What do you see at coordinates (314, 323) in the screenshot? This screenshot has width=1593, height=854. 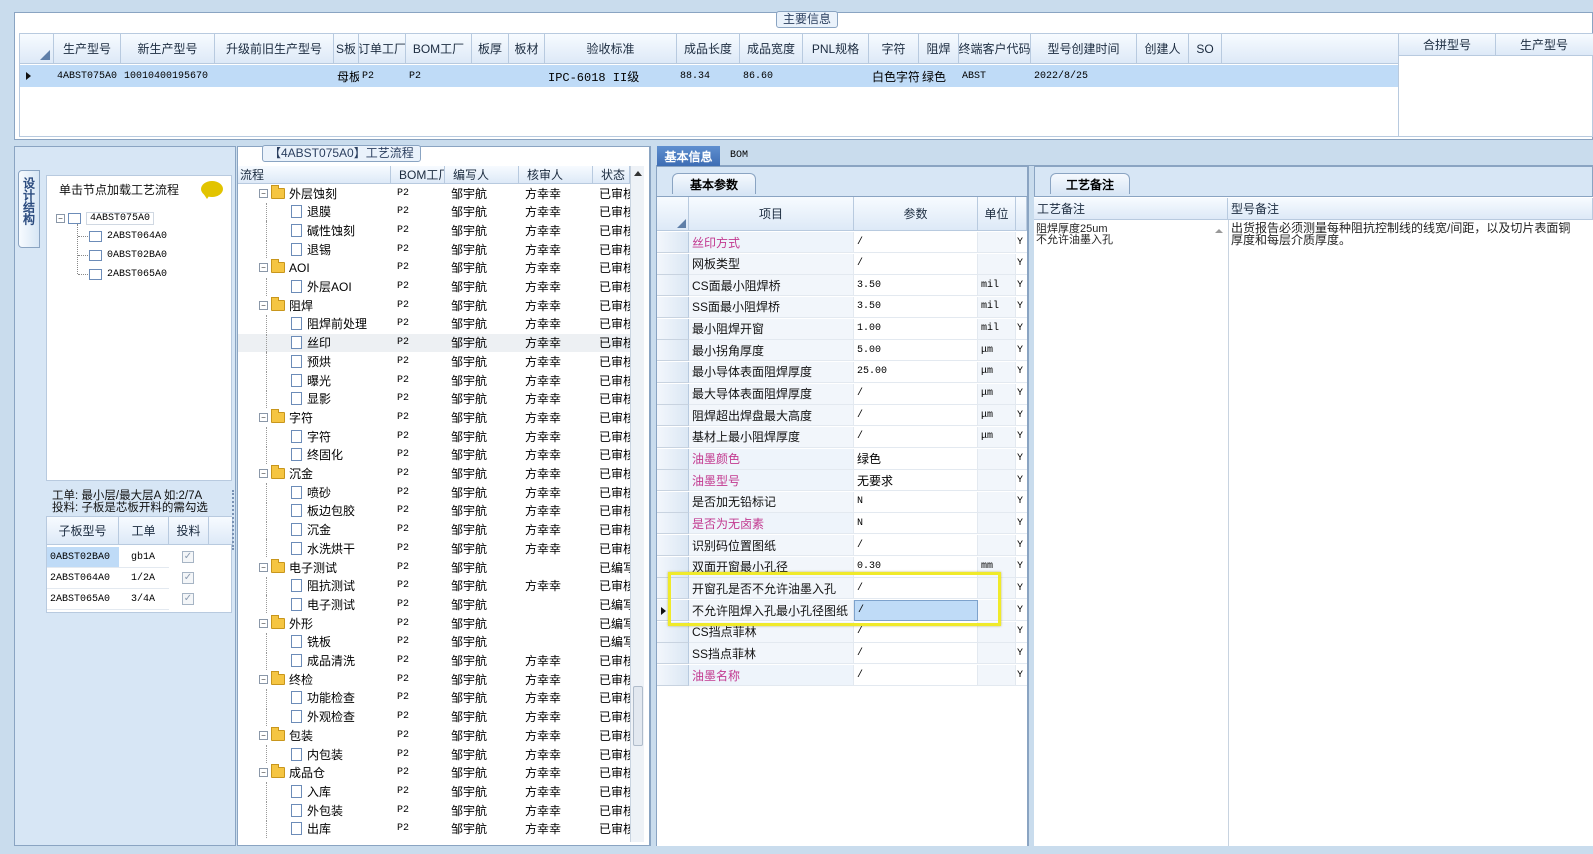 I see `flow-node: 阻焊前处理` at bounding box center [314, 323].